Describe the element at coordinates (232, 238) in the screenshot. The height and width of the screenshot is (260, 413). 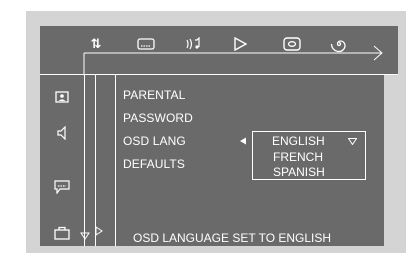
I see `status-message: OSD LANGUAGE SET TO ENGLISH` at that location.